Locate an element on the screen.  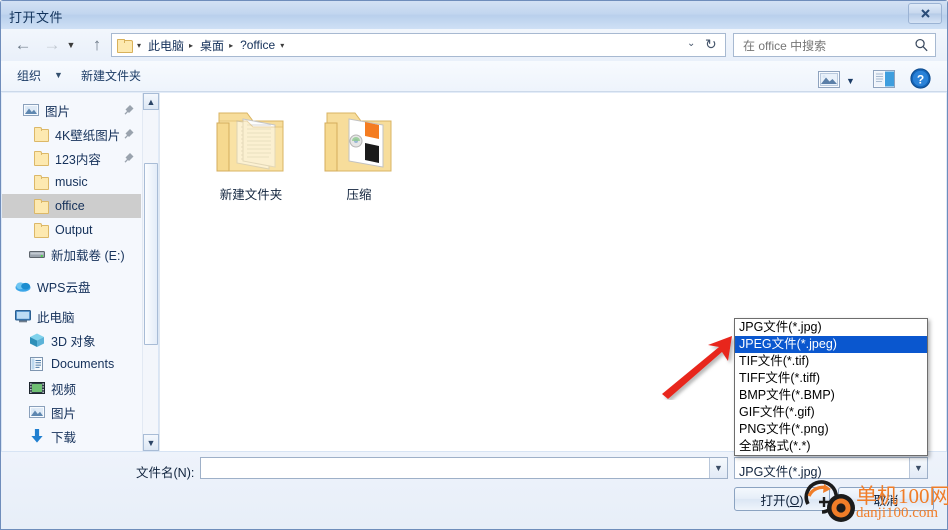
file-type-dropdown-button: ▼ is located at coordinates (918, 468).